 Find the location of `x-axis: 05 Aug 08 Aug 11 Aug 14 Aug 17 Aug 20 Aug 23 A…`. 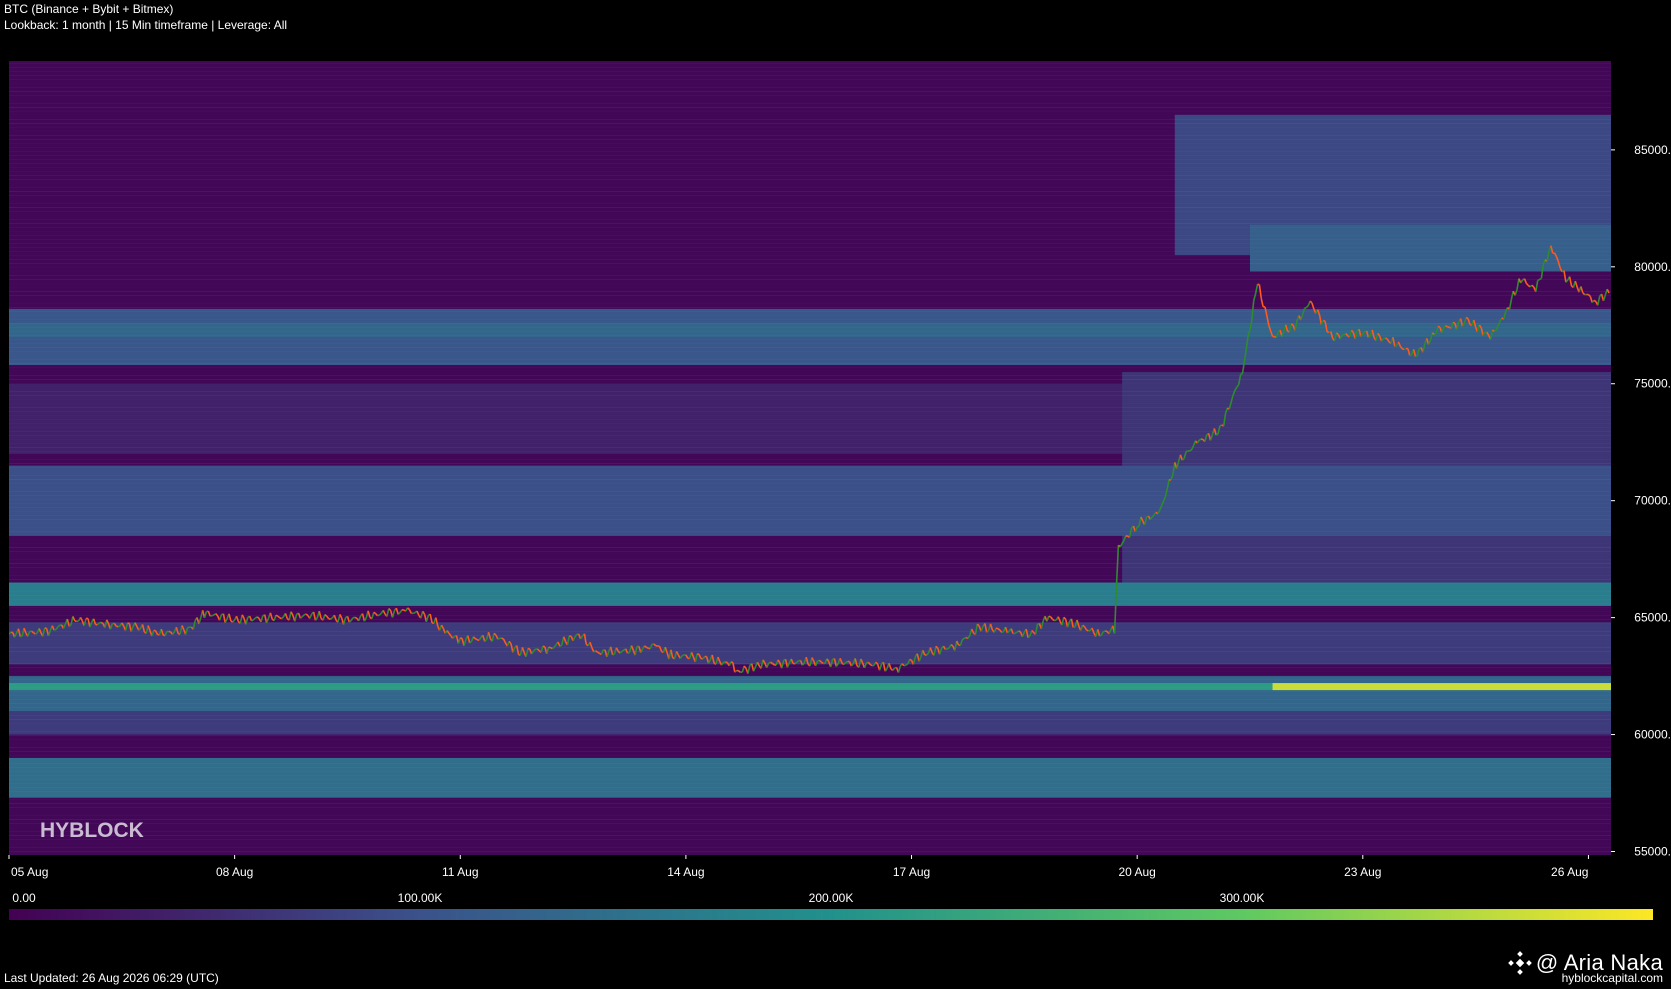

x-axis: 05 Aug 08 Aug 11 Aug 14 Aug 17 Aug 20 Aug 23 A… is located at coordinates (798, 867).